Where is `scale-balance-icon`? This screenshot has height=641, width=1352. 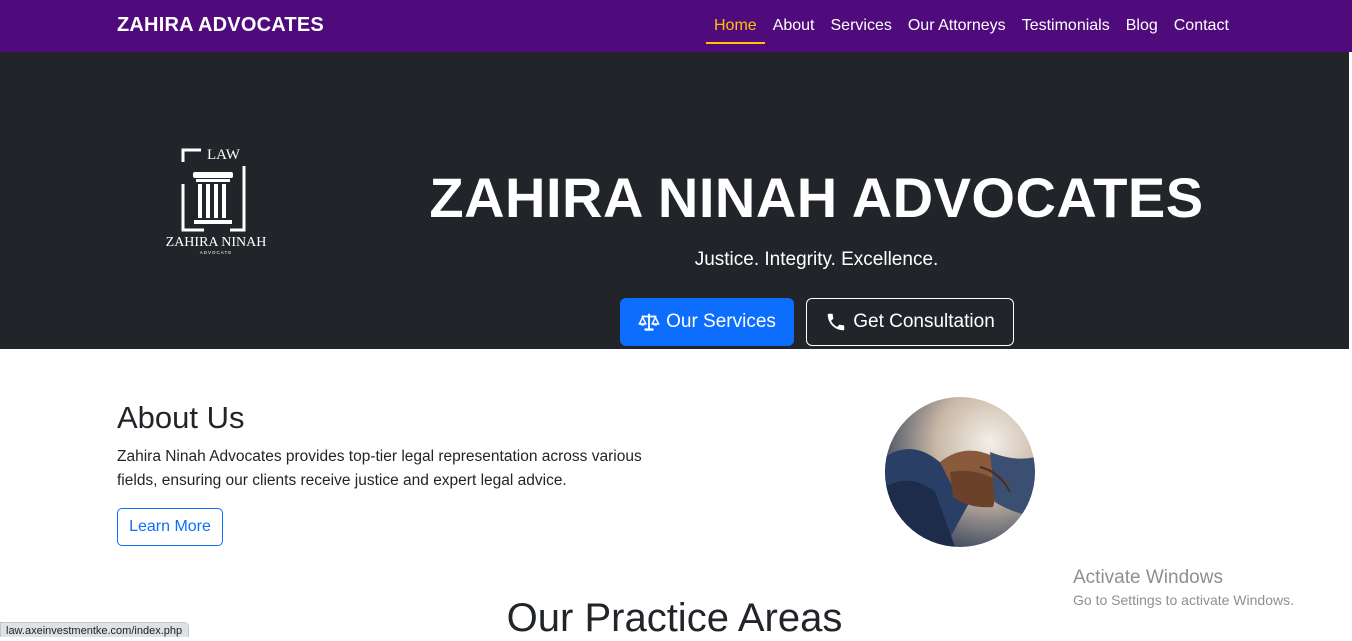 scale-balance-icon is located at coordinates (649, 322).